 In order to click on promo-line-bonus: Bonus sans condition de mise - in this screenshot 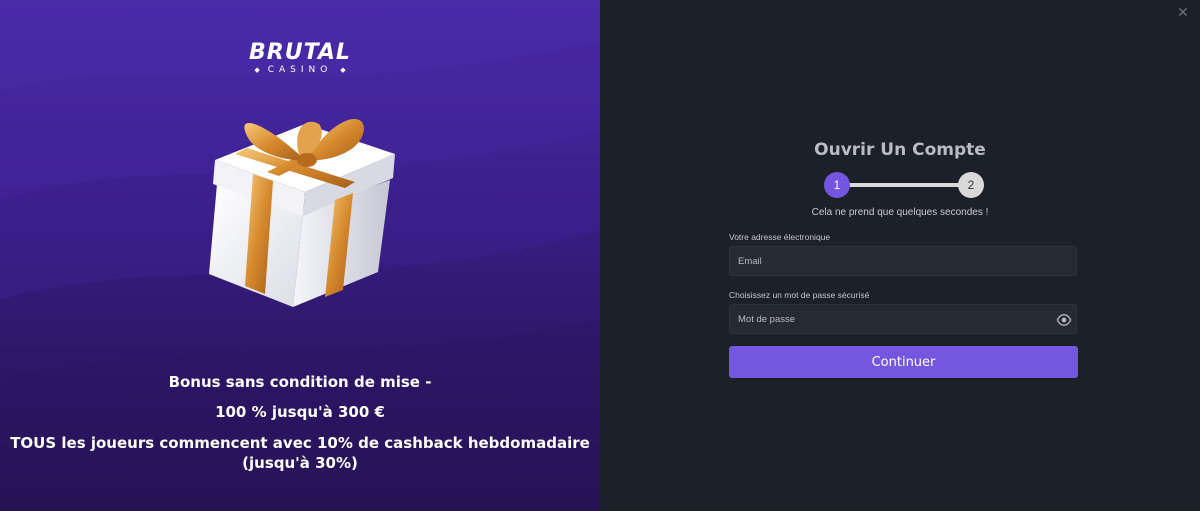, I will do `click(300, 382)`.